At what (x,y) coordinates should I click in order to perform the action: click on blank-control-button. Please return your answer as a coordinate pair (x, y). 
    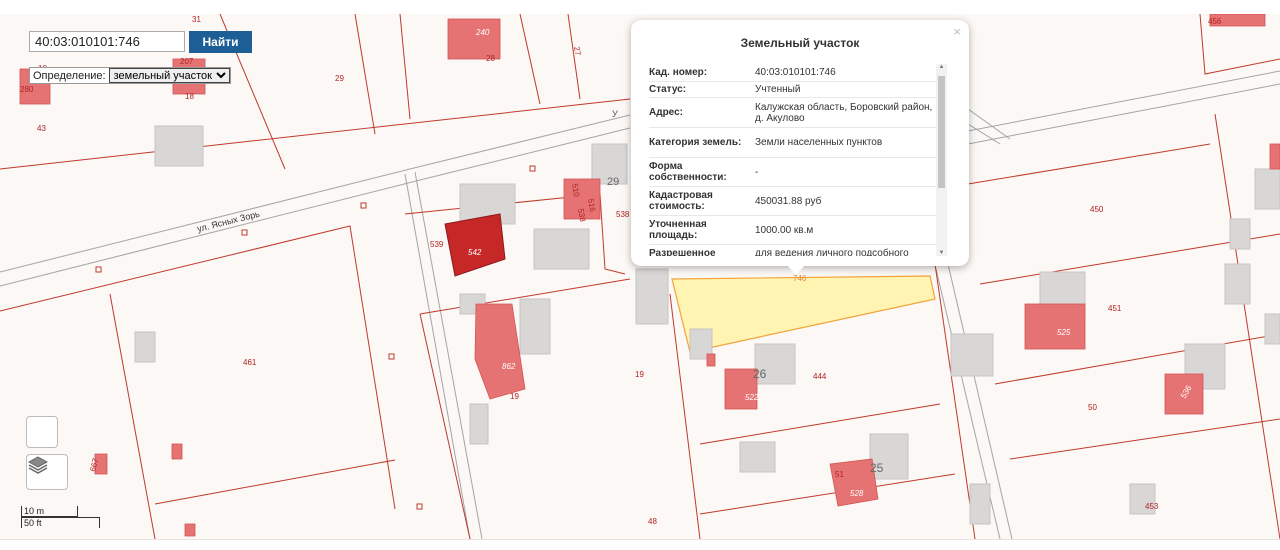
    Looking at the image, I should click on (42, 432).